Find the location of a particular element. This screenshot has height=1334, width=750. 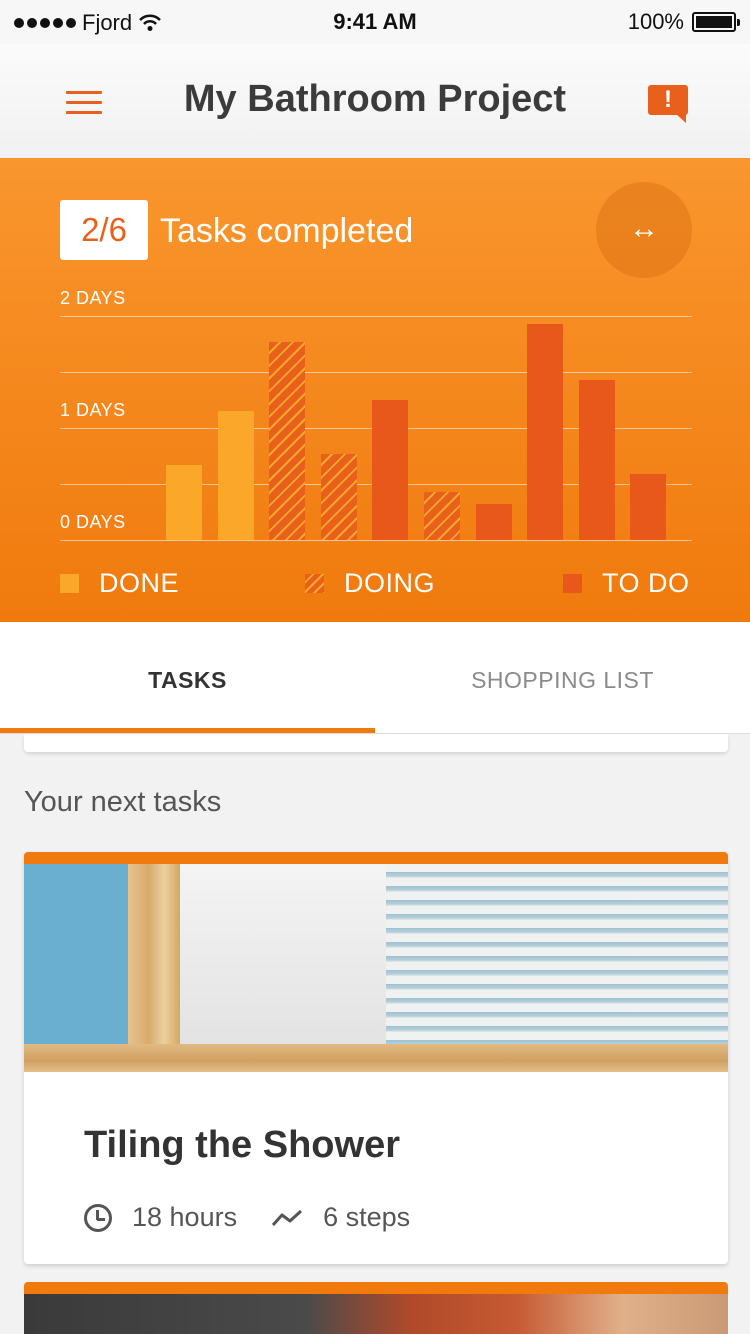

y-tick-label-2: 2 DAYS is located at coordinates (93, 298).